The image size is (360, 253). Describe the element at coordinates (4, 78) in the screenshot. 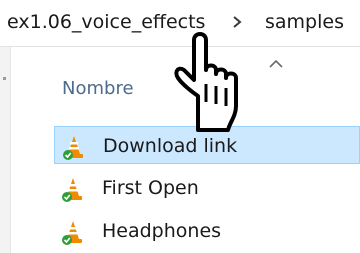

I see `nav-pane-marker` at that location.